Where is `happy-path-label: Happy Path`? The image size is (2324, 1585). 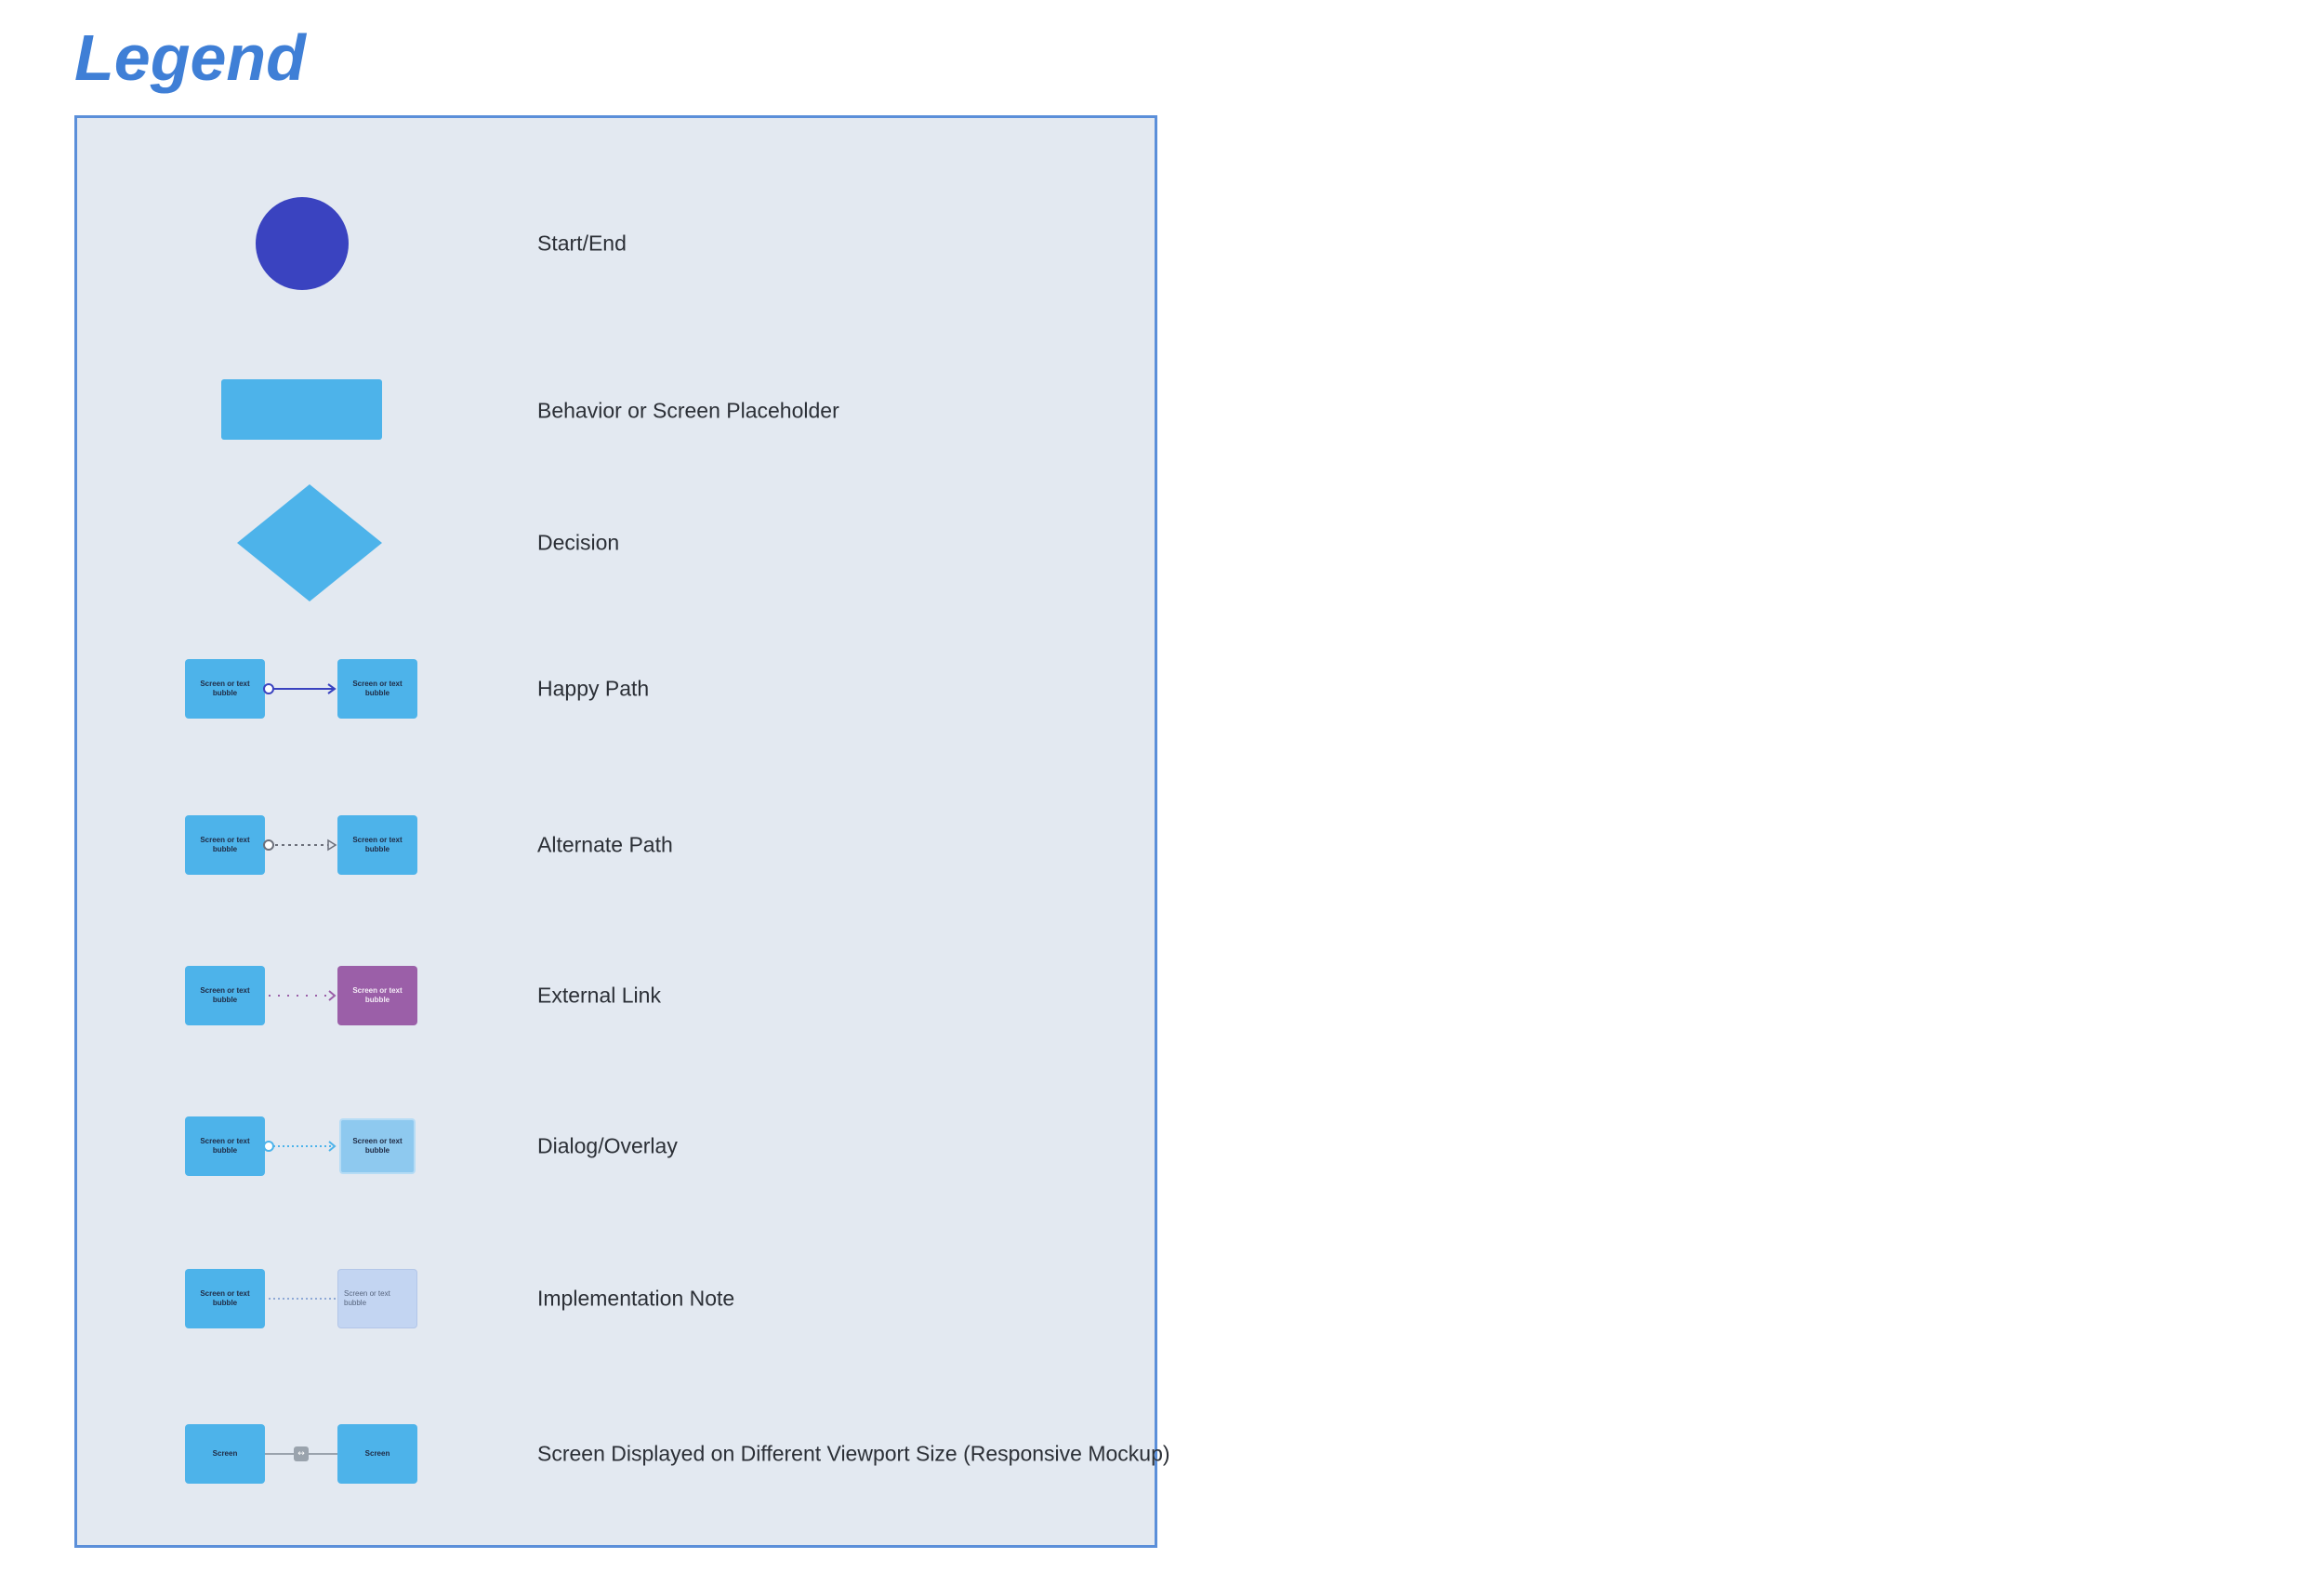
happy-path-label: Happy Path is located at coordinates (593, 688).